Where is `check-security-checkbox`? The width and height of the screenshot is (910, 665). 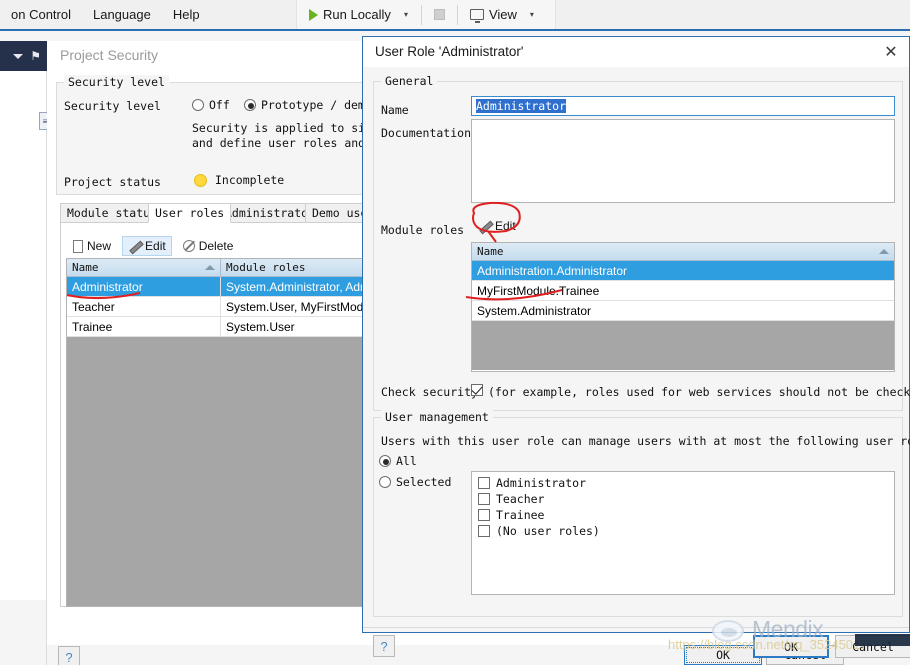 check-security-checkbox is located at coordinates (477, 390).